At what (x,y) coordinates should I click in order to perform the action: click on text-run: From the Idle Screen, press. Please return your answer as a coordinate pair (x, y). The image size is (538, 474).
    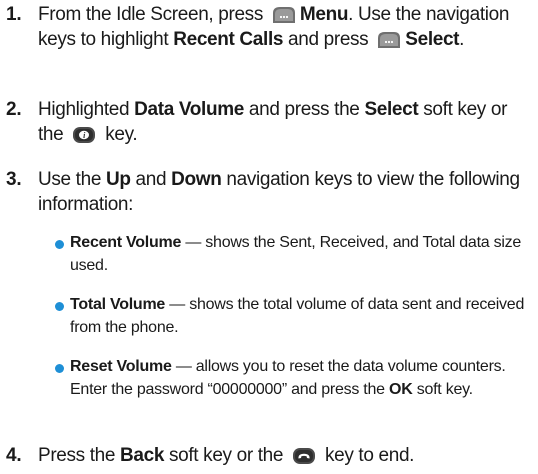
    Looking at the image, I should click on (150, 14).